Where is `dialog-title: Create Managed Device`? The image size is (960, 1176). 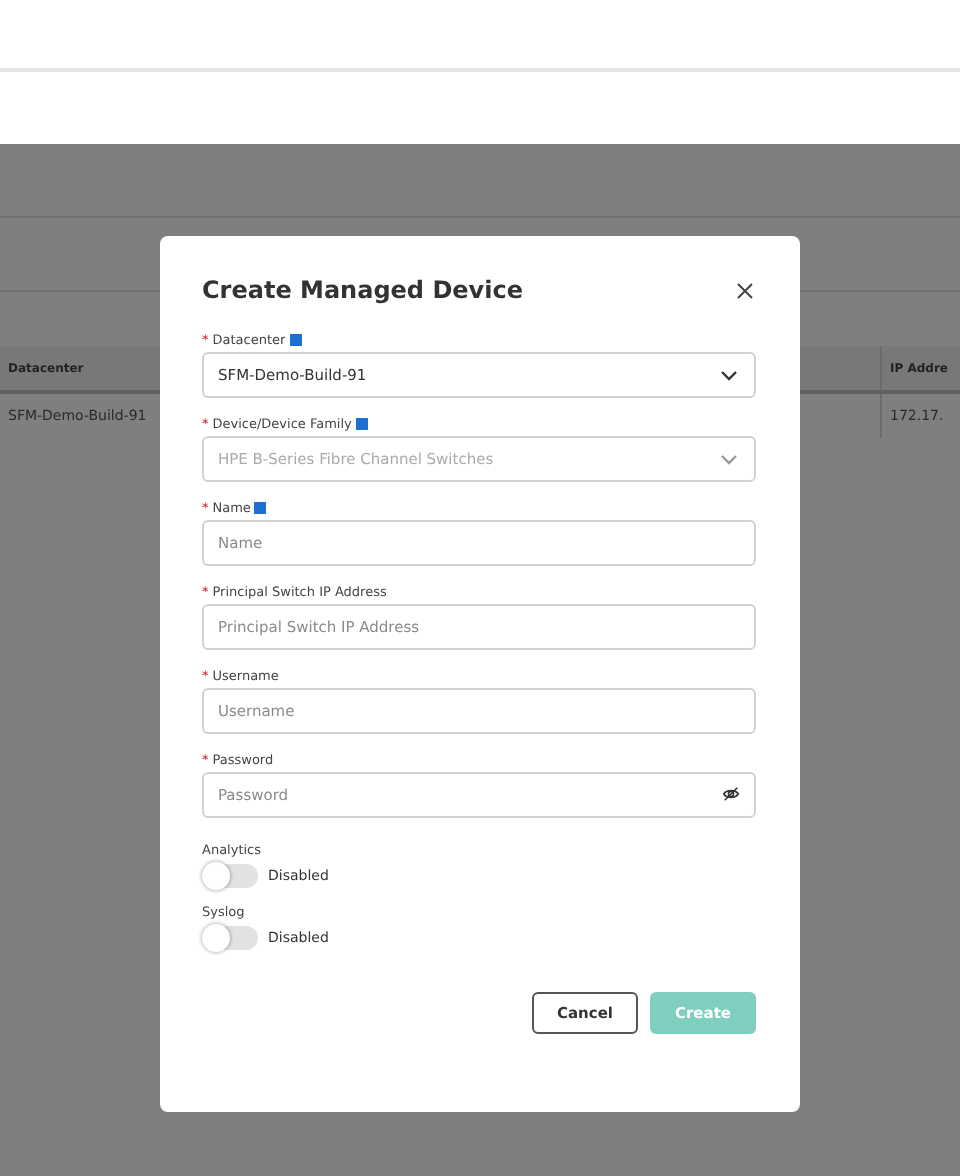
dialog-title: Create Managed Device is located at coordinates (362, 290).